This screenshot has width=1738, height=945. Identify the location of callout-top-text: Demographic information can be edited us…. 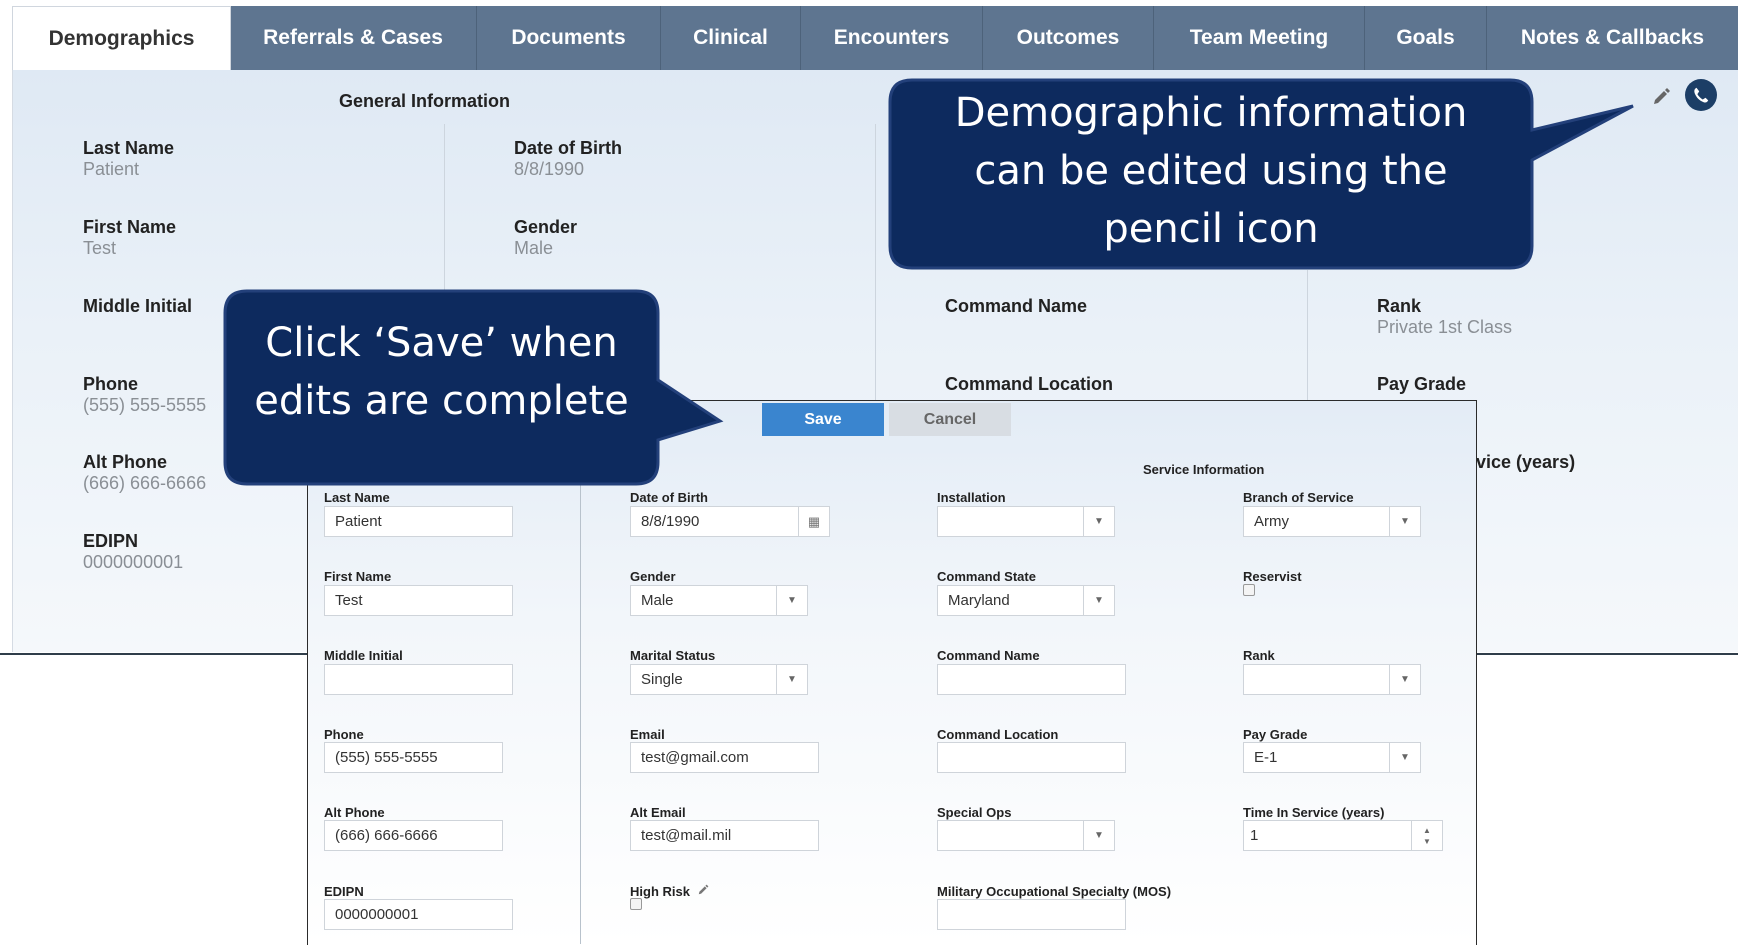
(1211, 171).